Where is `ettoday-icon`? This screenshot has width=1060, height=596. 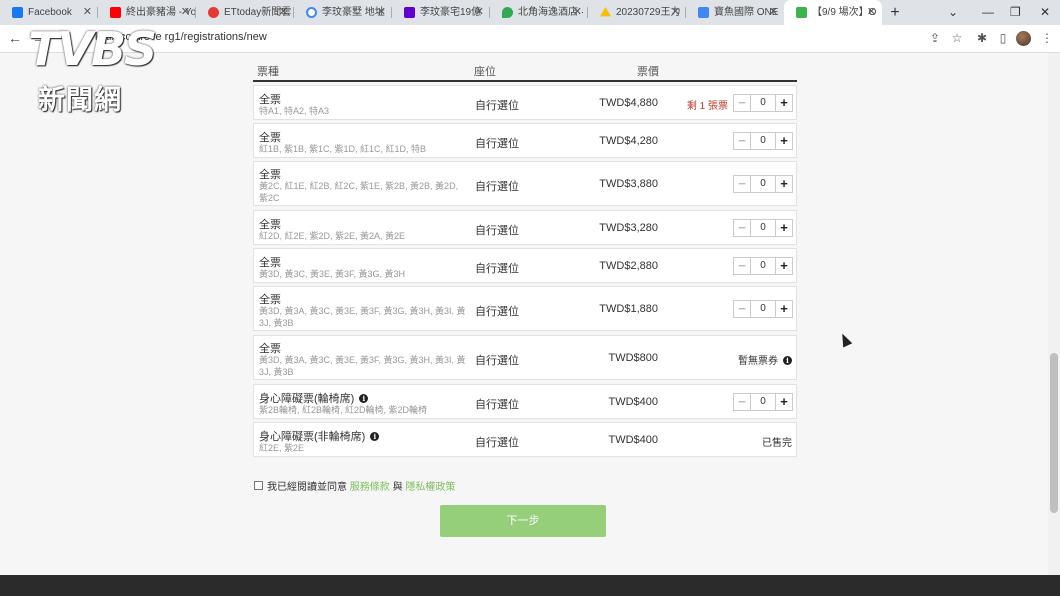
ettoday-icon is located at coordinates (213, 12).